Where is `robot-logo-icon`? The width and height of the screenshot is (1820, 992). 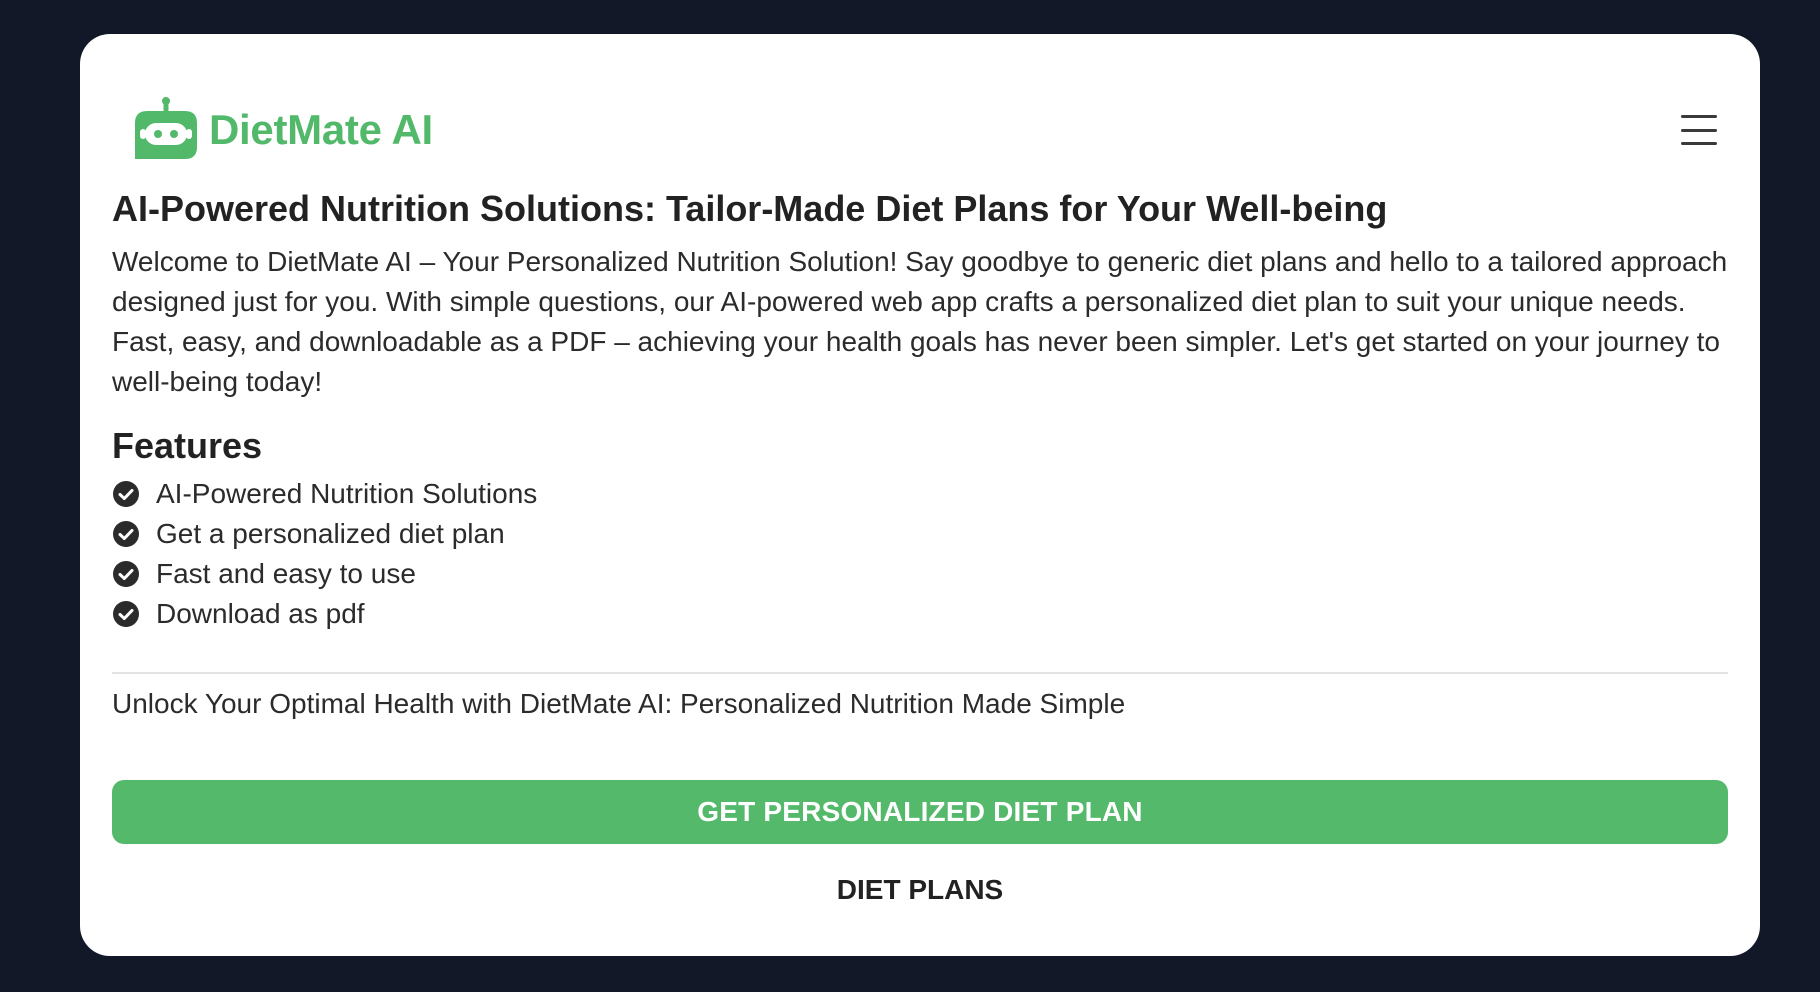 robot-logo-icon is located at coordinates (166, 128).